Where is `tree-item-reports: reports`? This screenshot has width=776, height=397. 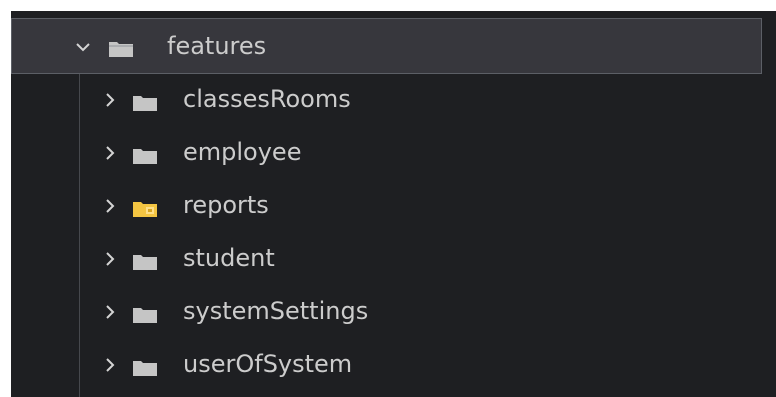
tree-item-reports: reports is located at coordinates (393, 206).